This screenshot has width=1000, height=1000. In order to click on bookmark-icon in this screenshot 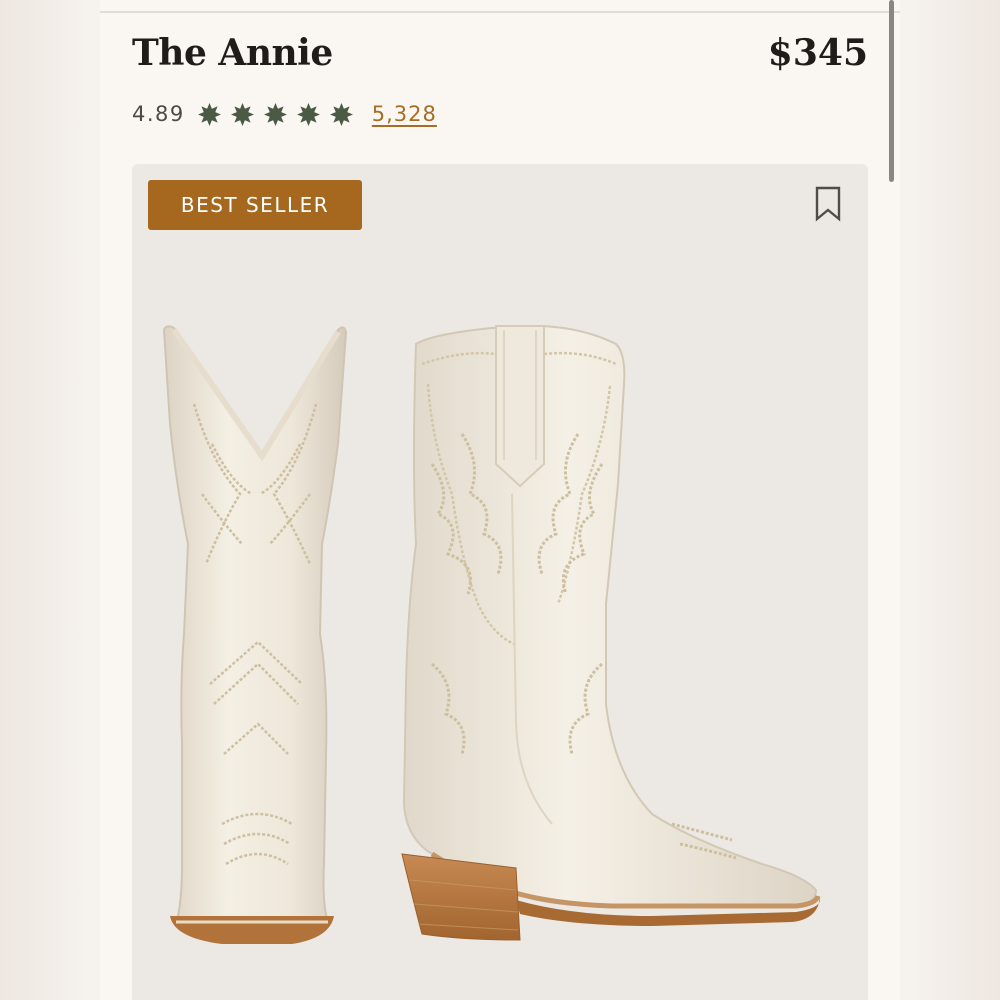, I will do `click(828, 204)`.